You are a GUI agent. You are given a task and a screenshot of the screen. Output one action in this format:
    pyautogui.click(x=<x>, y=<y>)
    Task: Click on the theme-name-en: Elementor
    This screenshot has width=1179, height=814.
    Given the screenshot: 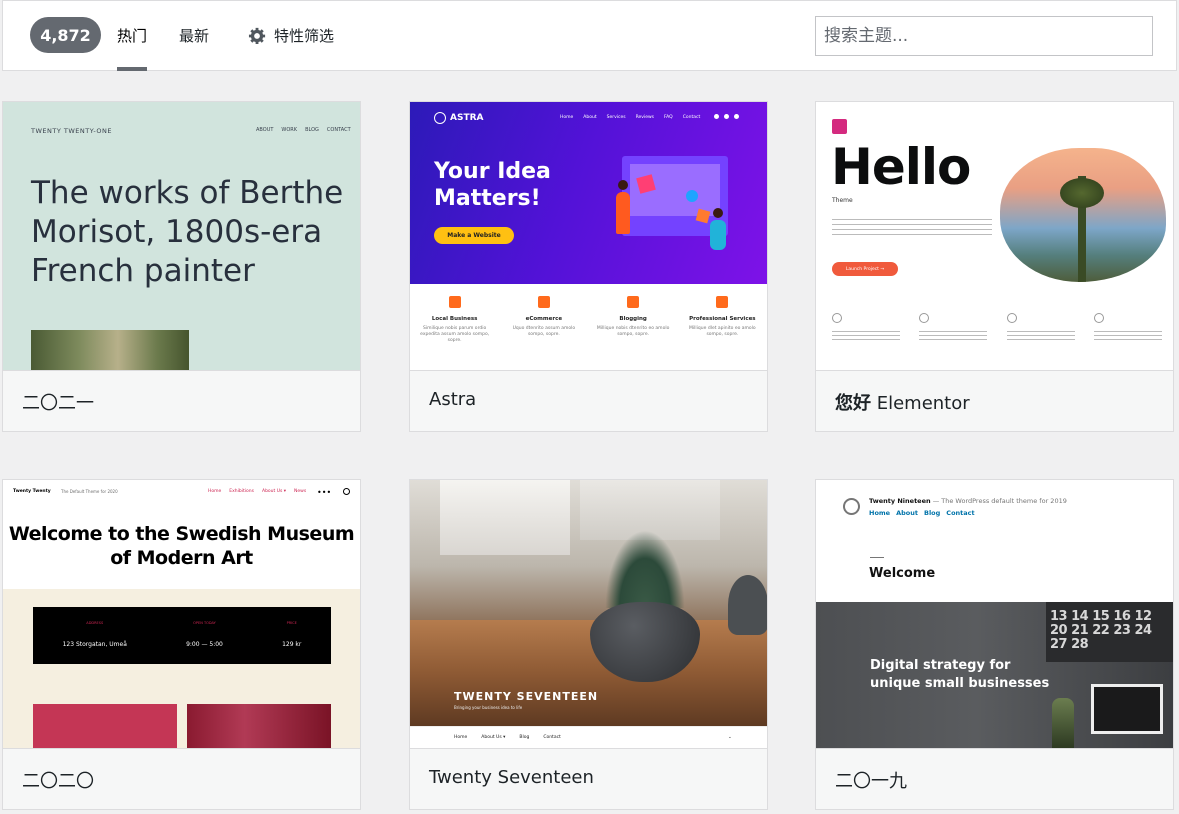 What is the action you would take?
    pyautogui.click(x=920, y=403)
    